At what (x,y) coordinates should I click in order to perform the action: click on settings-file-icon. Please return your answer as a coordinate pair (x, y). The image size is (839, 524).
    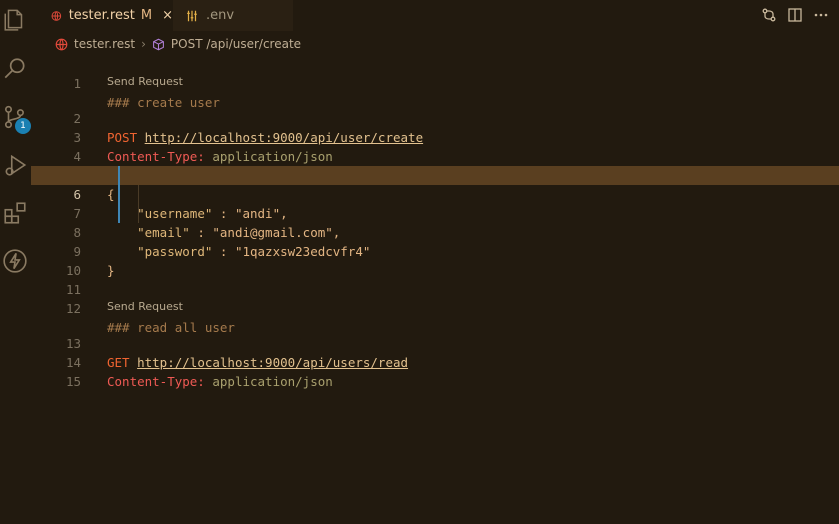
    Looking at the image, I should click on (192, 15).